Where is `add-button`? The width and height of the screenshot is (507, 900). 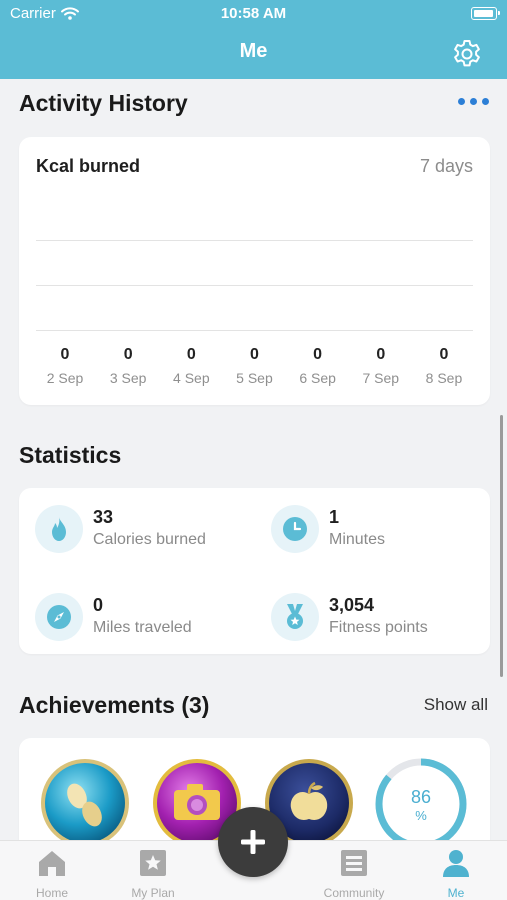
add-button is located at coordinates (253, 842).